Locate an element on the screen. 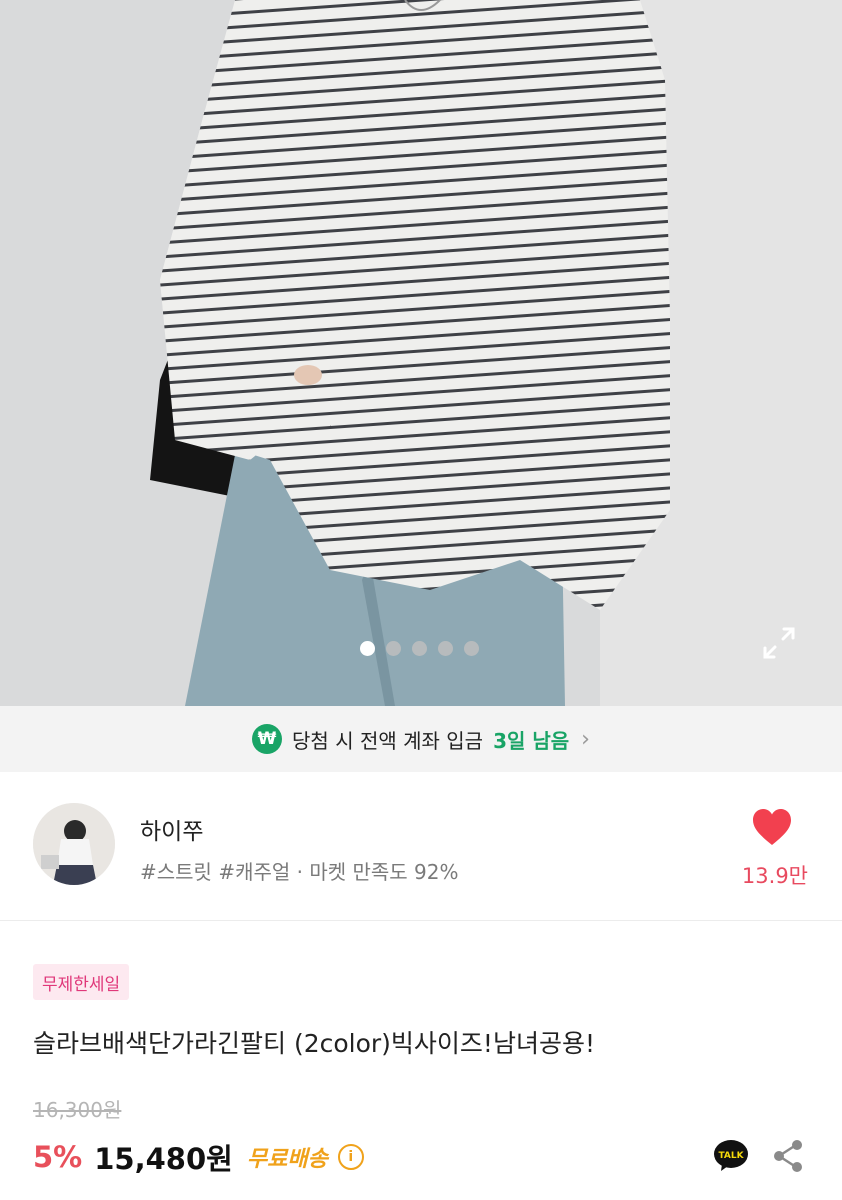  price-row: 5% 15,480원 무료배송 i is located at coordinates (198, 1157).